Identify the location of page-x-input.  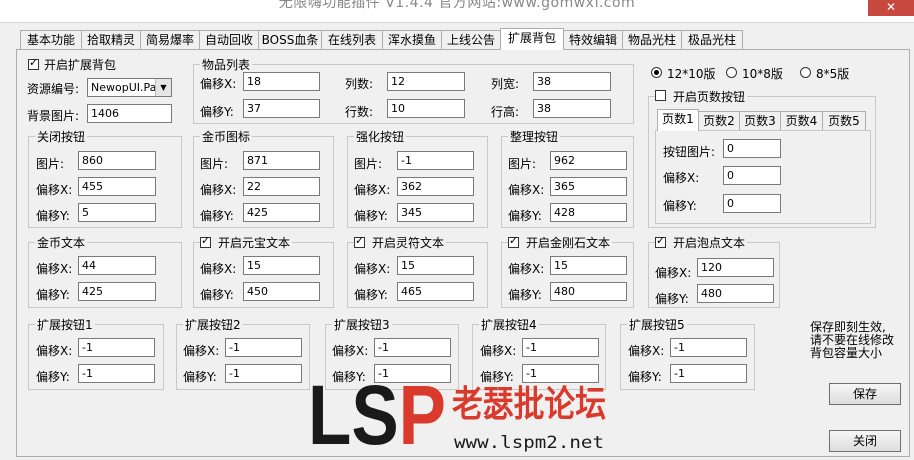
(752, 175).